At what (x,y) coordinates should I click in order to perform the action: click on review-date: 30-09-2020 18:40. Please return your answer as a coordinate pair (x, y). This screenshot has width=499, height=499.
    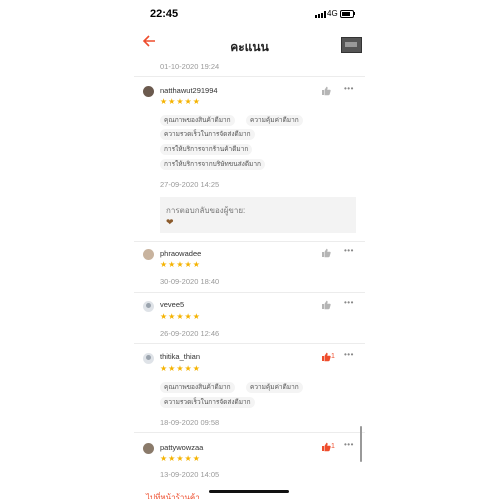
    Looking at the image, I should click on (190, 281).